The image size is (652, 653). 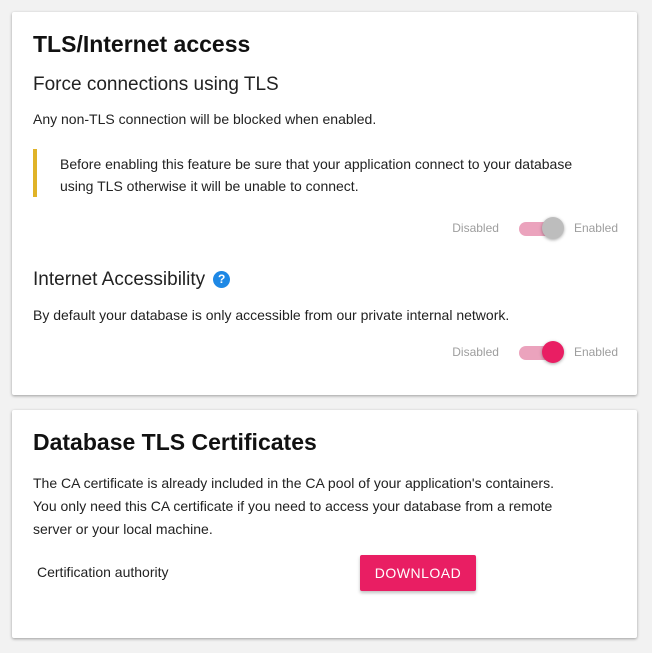 I want to click on force-tls-toggle, so click(x=541, y=228).